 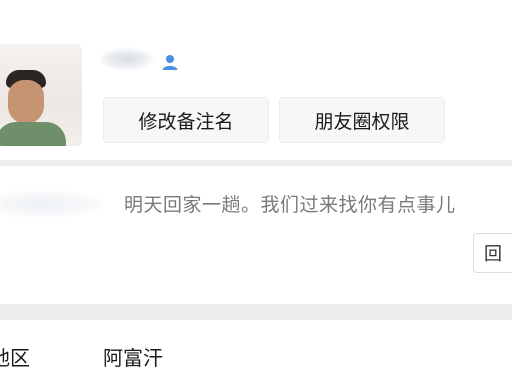 I want to click on region-label: 地区, so click(x=15, y=358).